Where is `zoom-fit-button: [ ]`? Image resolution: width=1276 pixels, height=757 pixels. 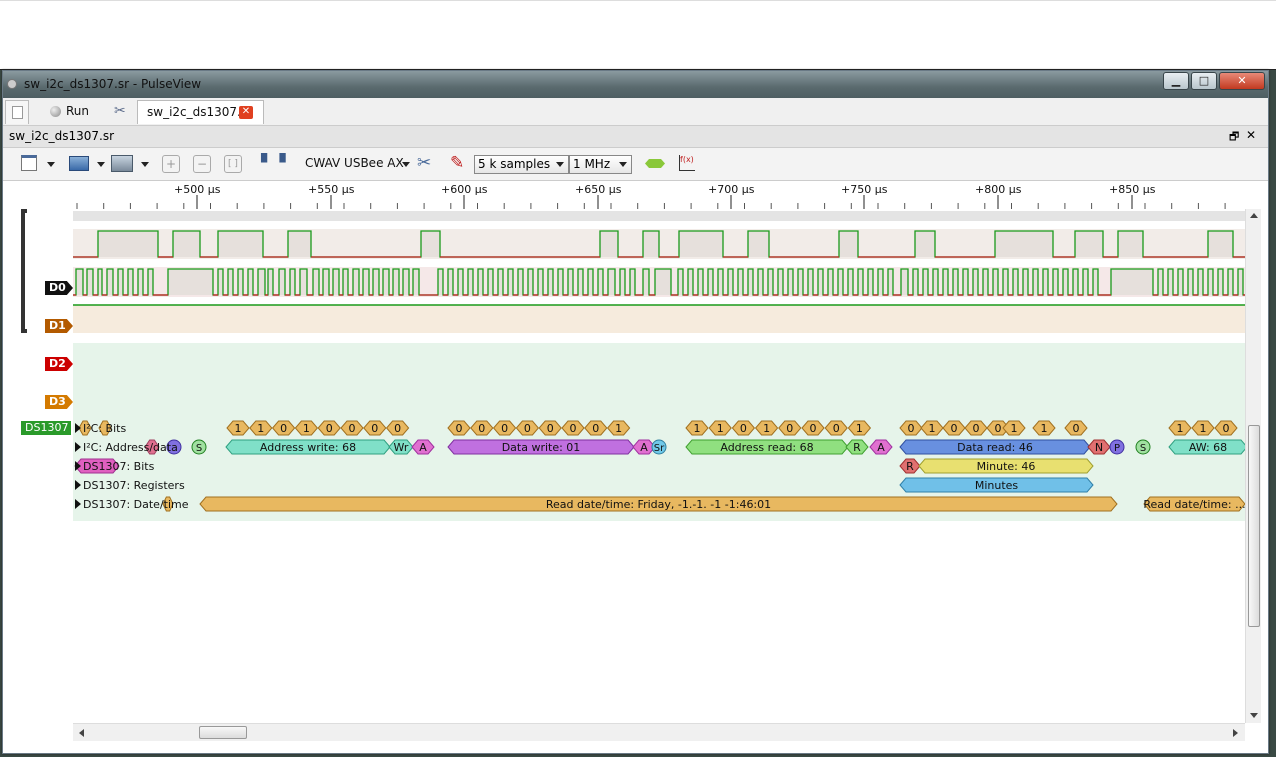
zoom-fit-button: [ ] is located at coordinates (233, 164).